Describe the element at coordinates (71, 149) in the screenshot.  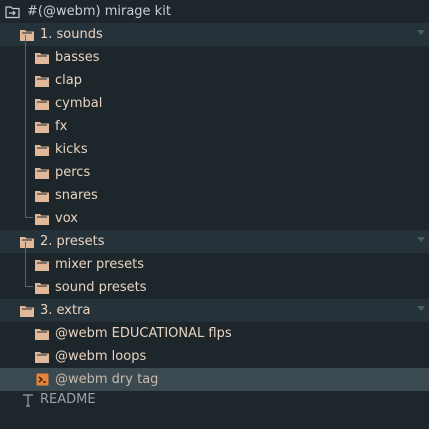
I see `folder-kicks-label: kicks` at that location.